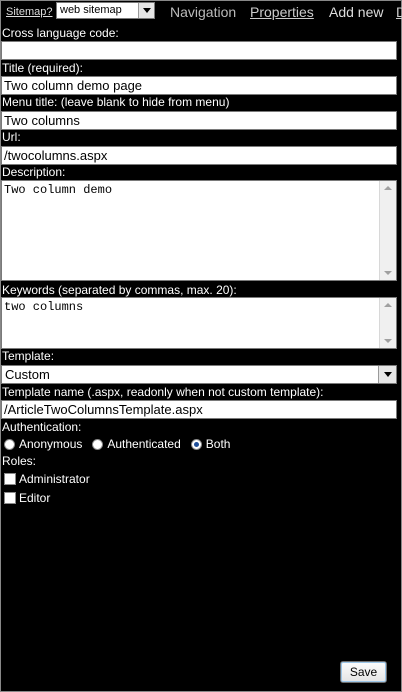 This screenshot has height=692, width=402. I want to click on description-label: Description:, so click(34, 172).